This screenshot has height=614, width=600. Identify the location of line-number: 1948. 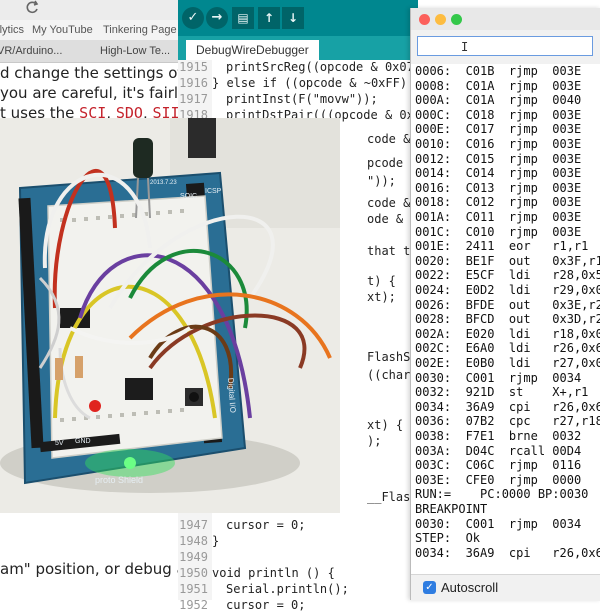
(193, 541).